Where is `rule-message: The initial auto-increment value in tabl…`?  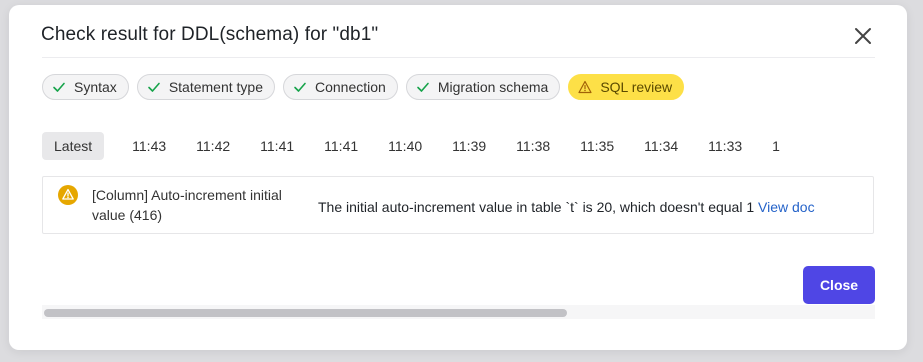
rule-message: The initial auto-increment value in tabl… is located at coordinates (566, 207).